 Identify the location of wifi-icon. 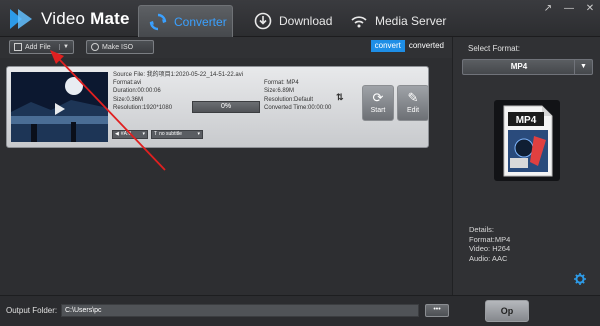
(359, 22).